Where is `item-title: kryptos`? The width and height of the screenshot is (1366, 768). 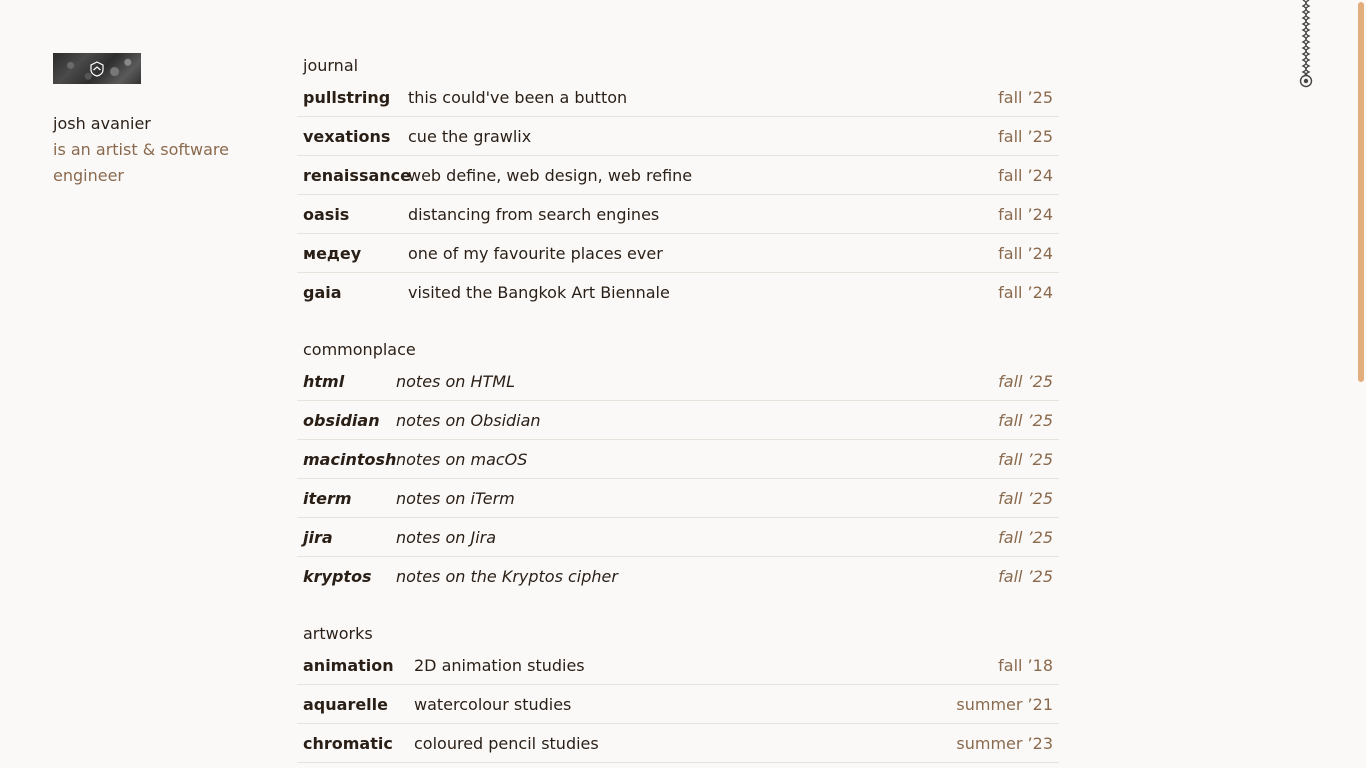
item-title: kryptos is located at coordinates (337, 576).